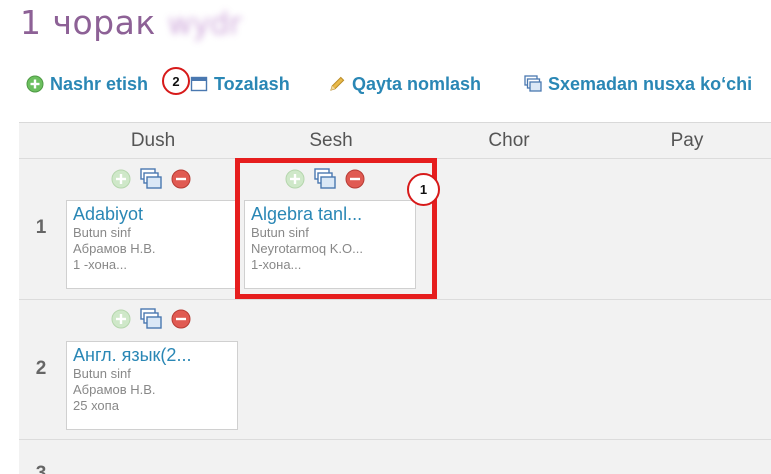 Image resolution: width=771 pixels, height=474 pixels. Describe the element at coordinates (687, 140) in the screenshot. I see `day-header-pay: Pay` at that location.